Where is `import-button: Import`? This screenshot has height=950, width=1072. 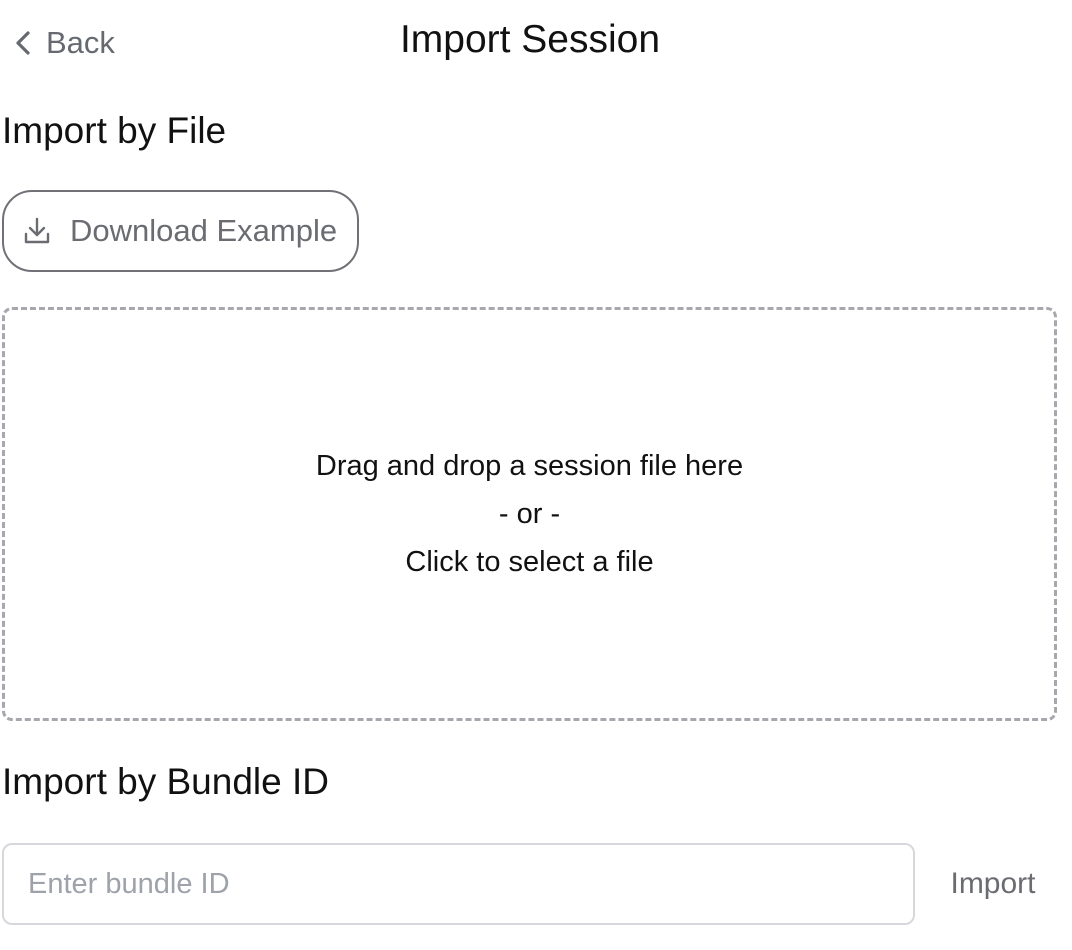
import-button: Import is located at coordinates (993, 884).